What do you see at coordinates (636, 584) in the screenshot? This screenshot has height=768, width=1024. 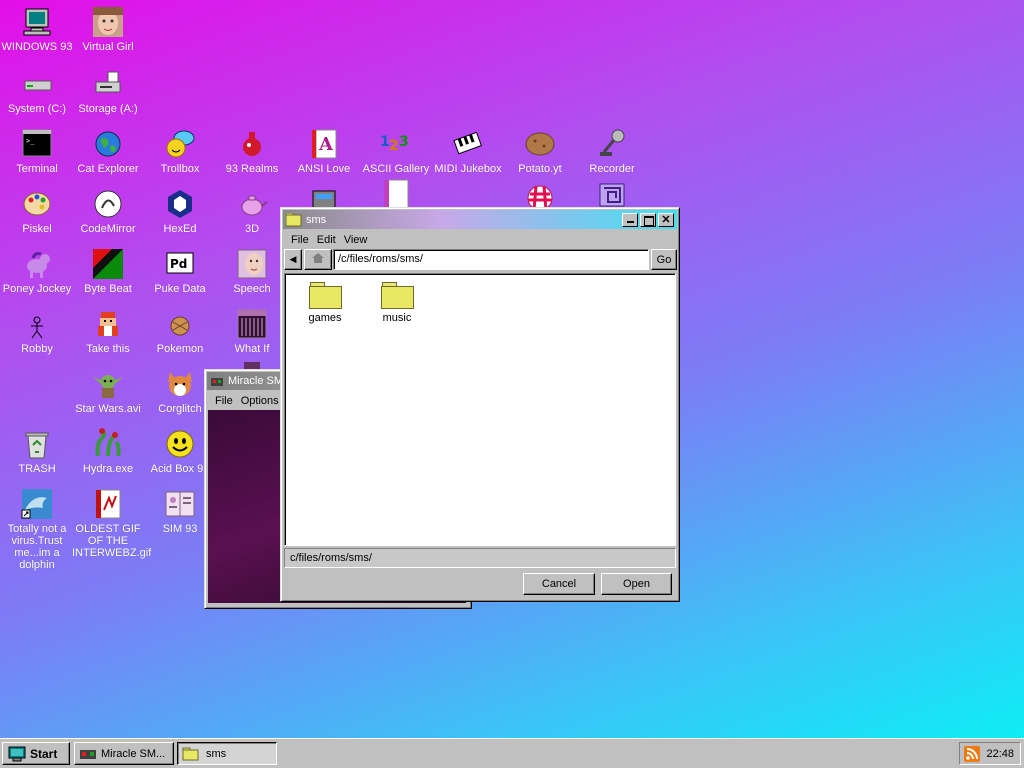 I see `open-button: Open` at bounding box center [636, 584].